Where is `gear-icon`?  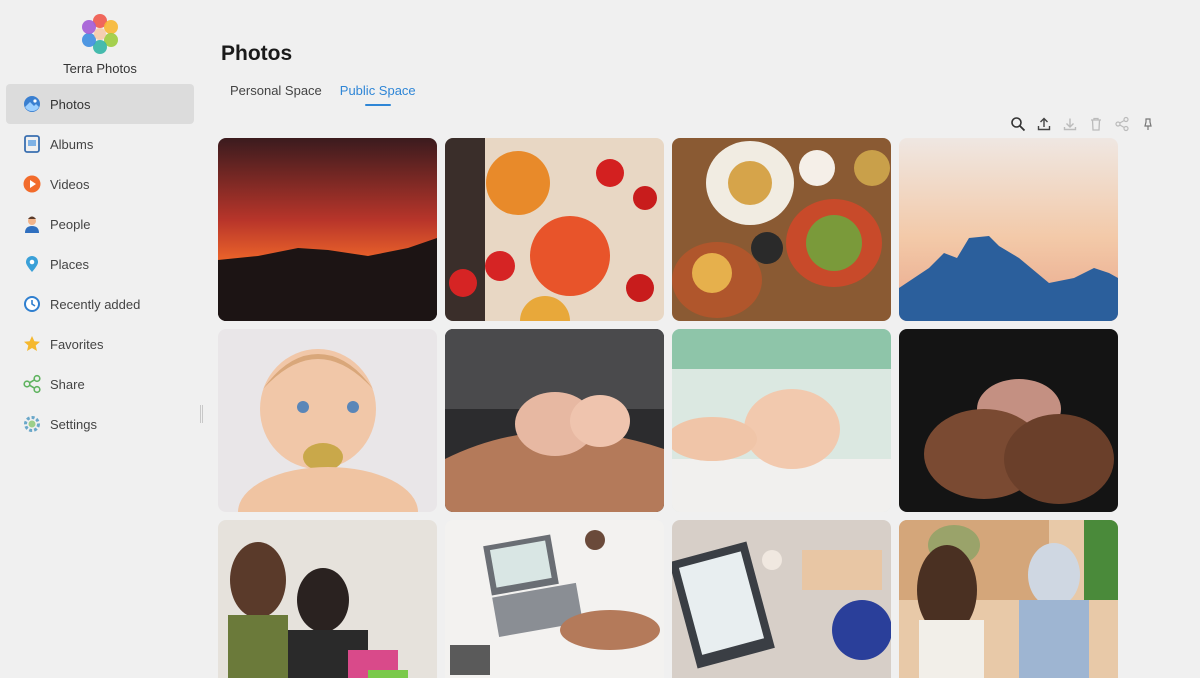
gear-icon is located at coordinates (32, 424).